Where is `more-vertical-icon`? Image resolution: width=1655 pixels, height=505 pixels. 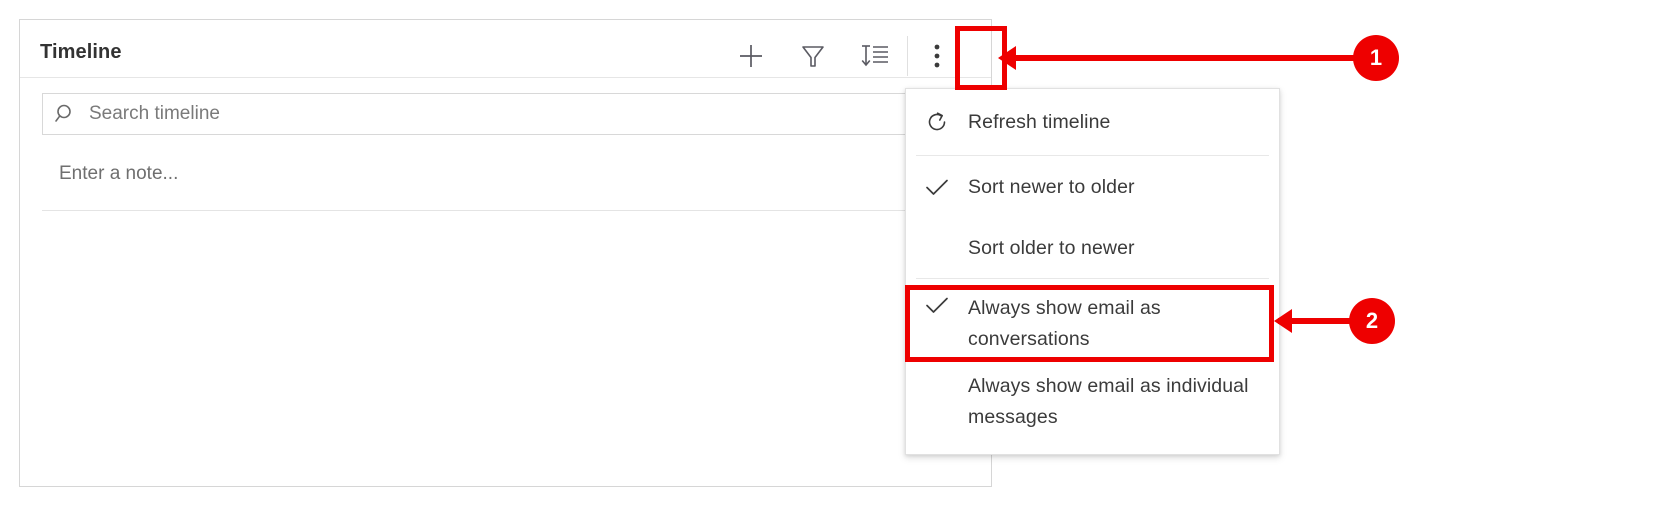 more-vertical-icon is located at coordinates (937, 56).